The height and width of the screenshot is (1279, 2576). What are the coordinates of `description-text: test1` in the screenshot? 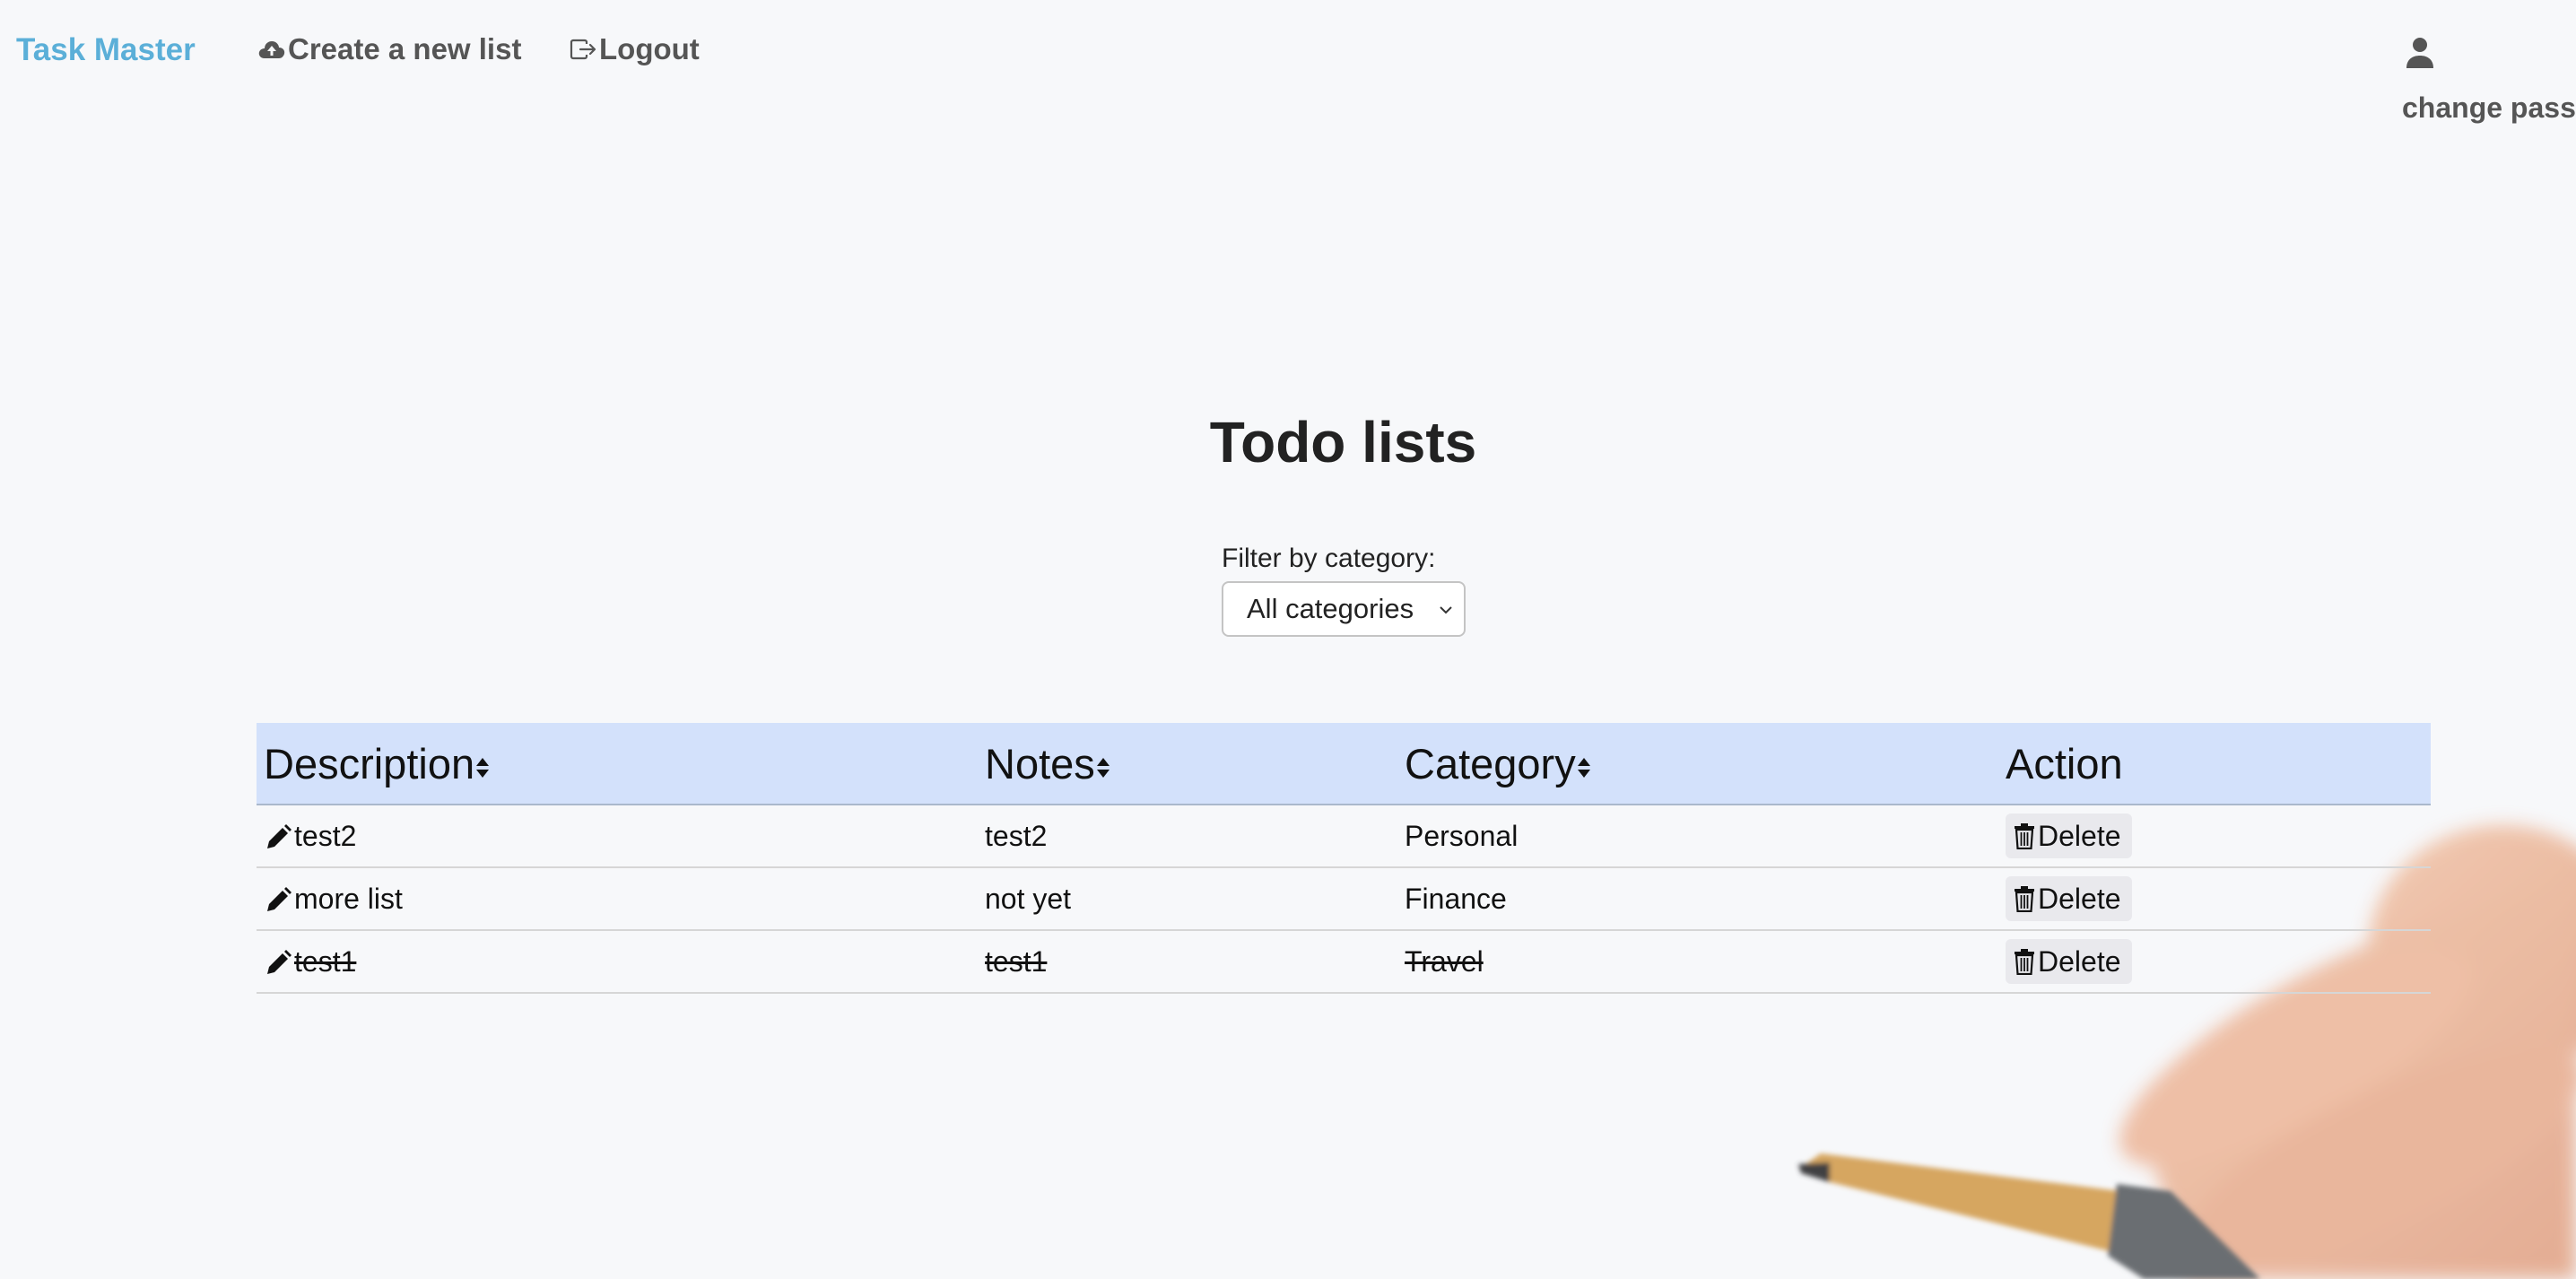 It's located at (325, 961).